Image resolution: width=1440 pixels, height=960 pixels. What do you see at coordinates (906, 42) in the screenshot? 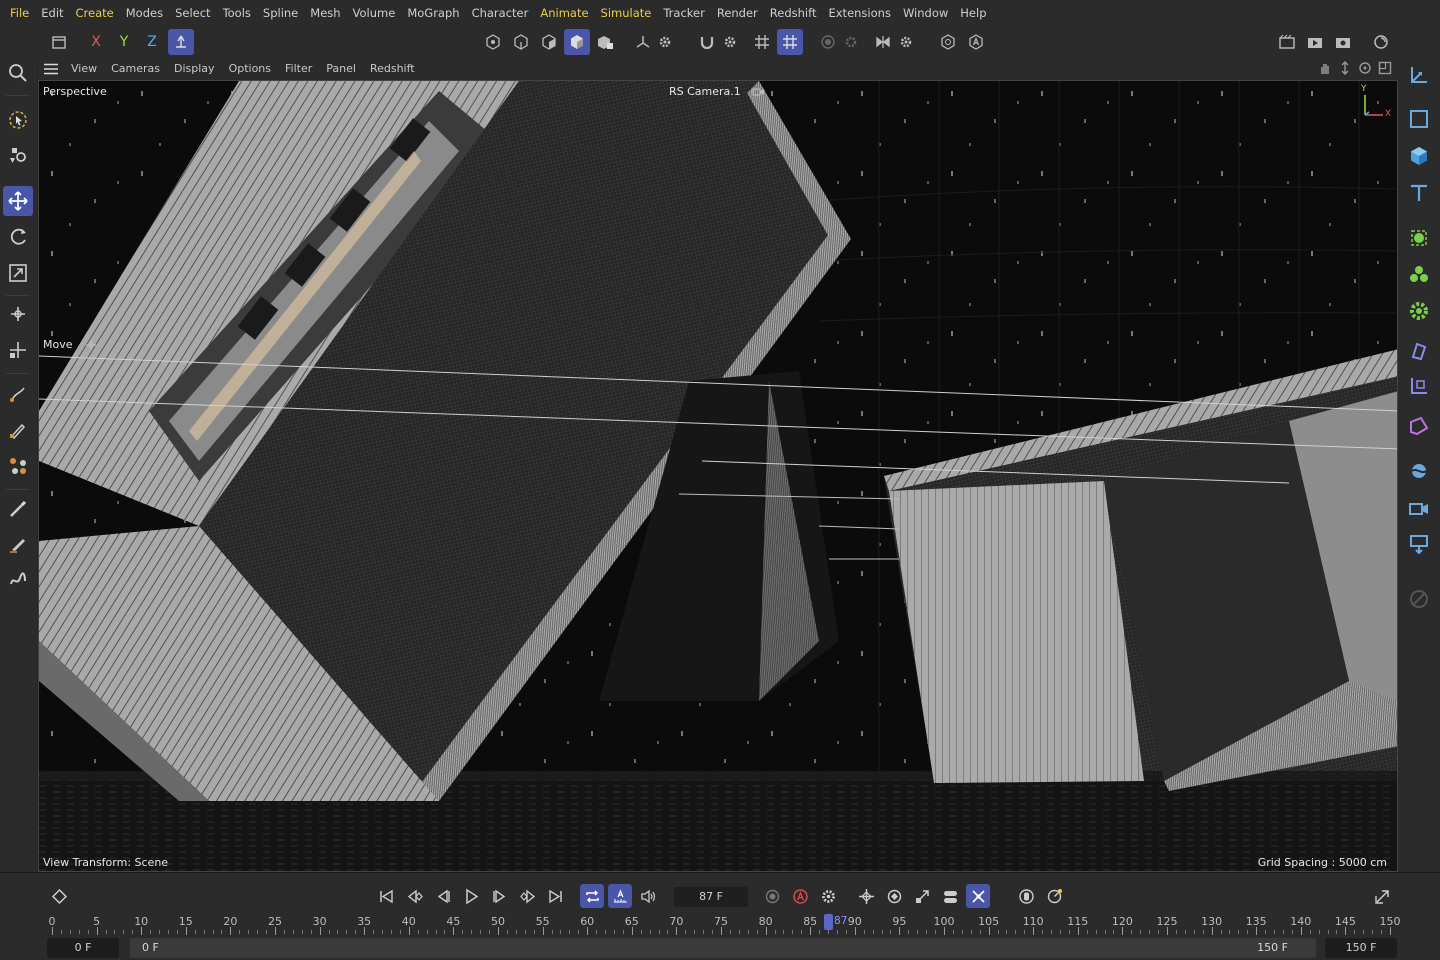
I see `symmetry-settings-button` at bounding box center [906, 42].